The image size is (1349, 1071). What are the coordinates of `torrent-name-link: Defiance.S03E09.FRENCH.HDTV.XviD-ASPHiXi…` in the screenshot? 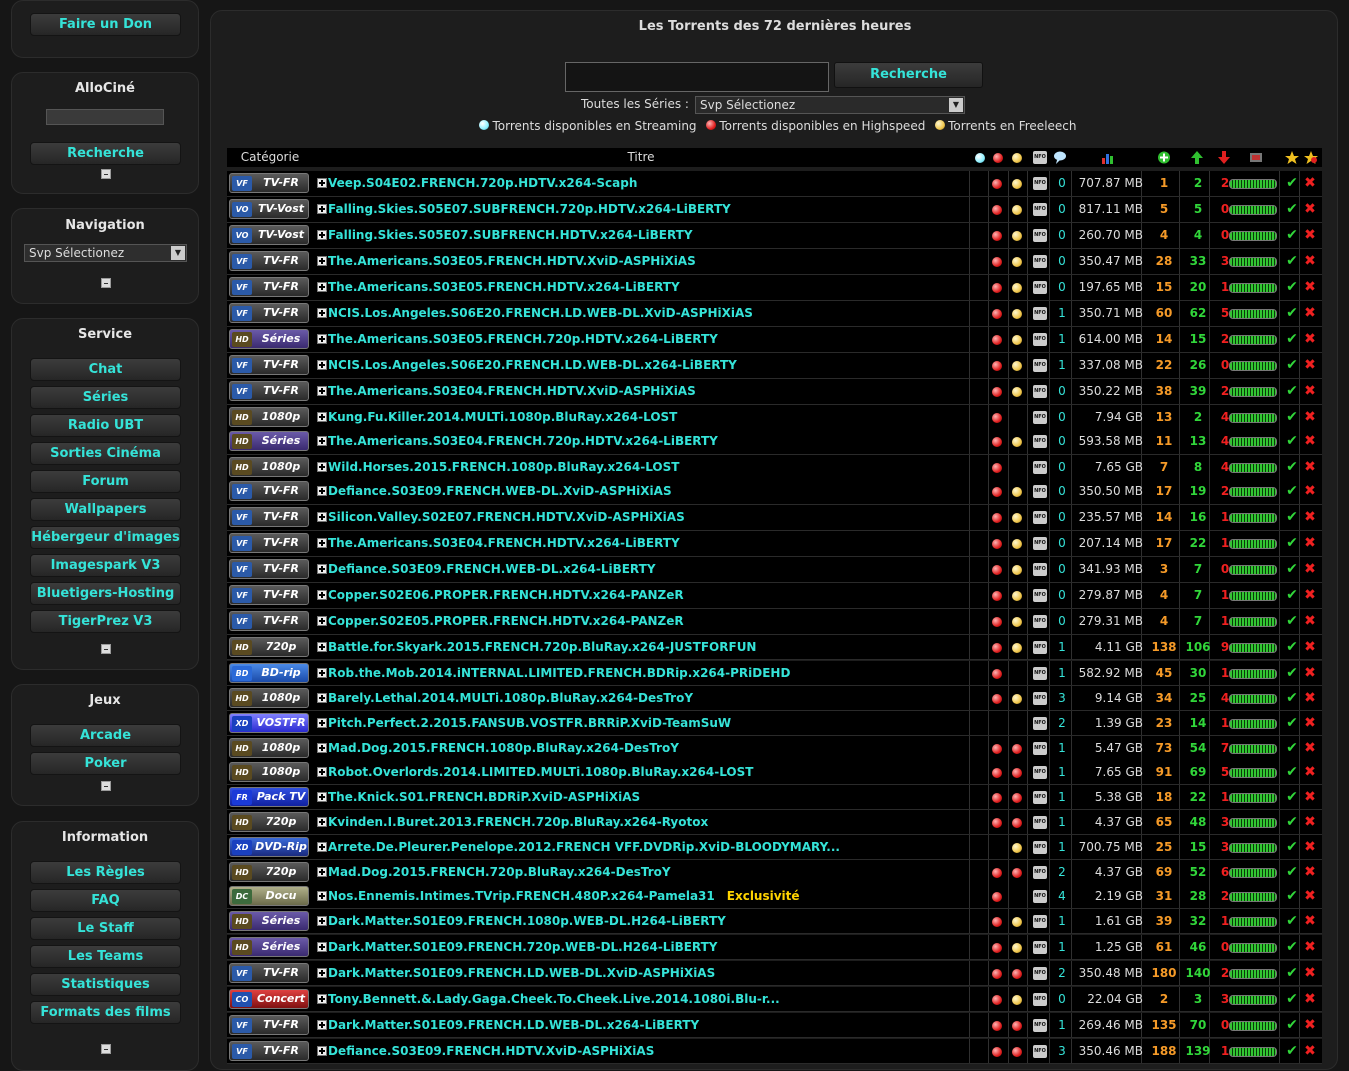 It's located at (649, 1051).